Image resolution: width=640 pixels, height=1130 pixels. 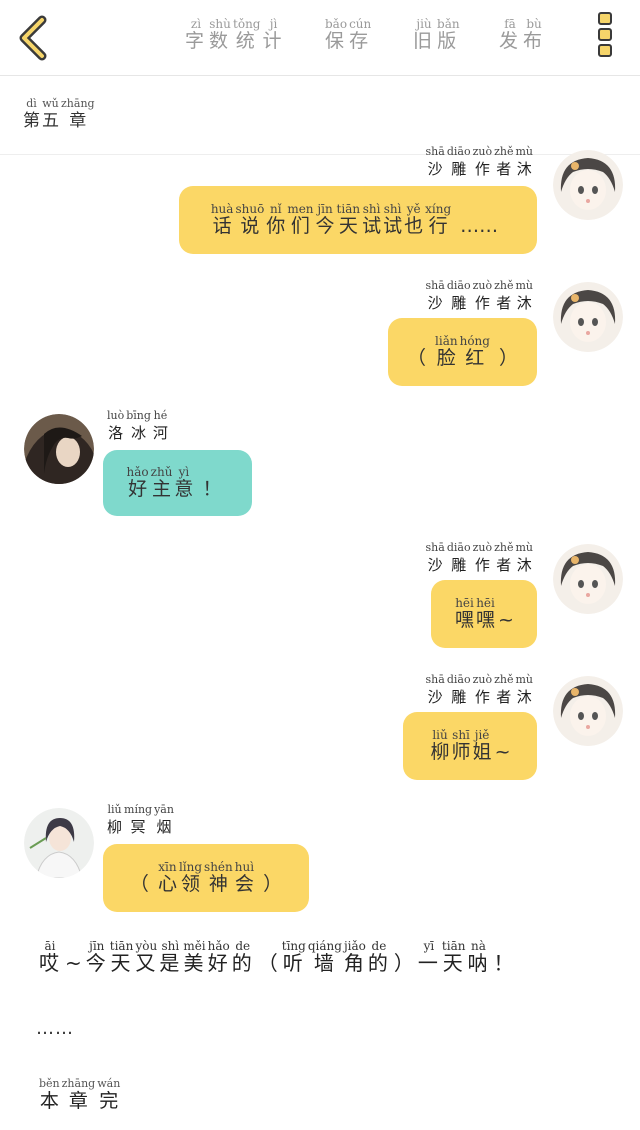 What do you see at coordinates (218, 867) in the screenshot?
I see `pinyin: shén` at bounding box center [218, 867].